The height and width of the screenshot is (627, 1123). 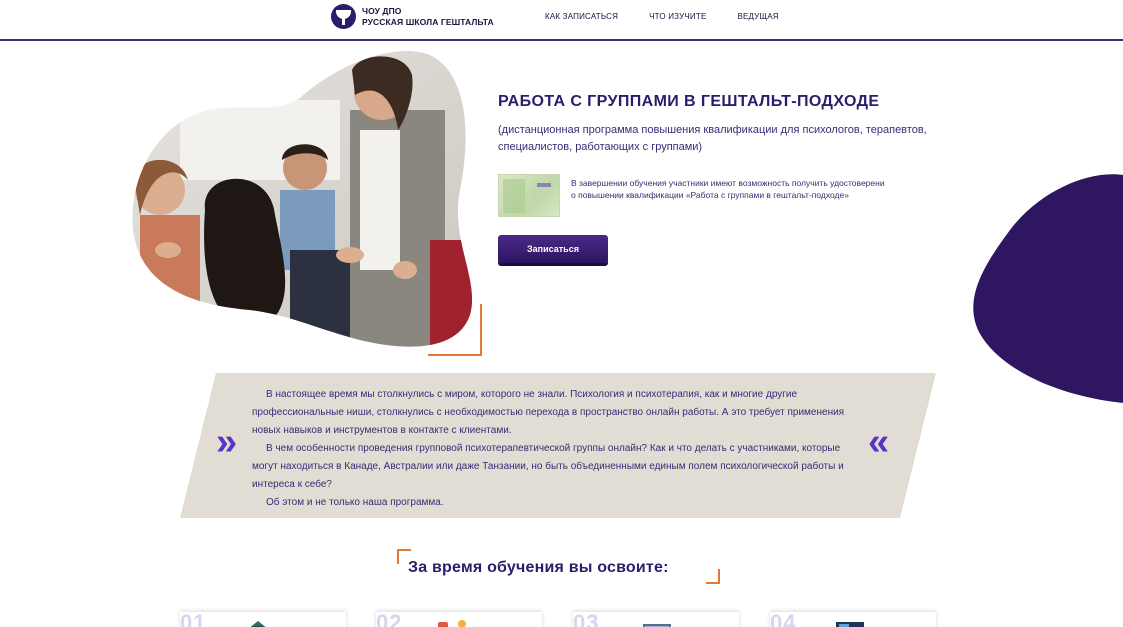 I want to click on enroll-button: Записаться, so click(x=553, y=249).